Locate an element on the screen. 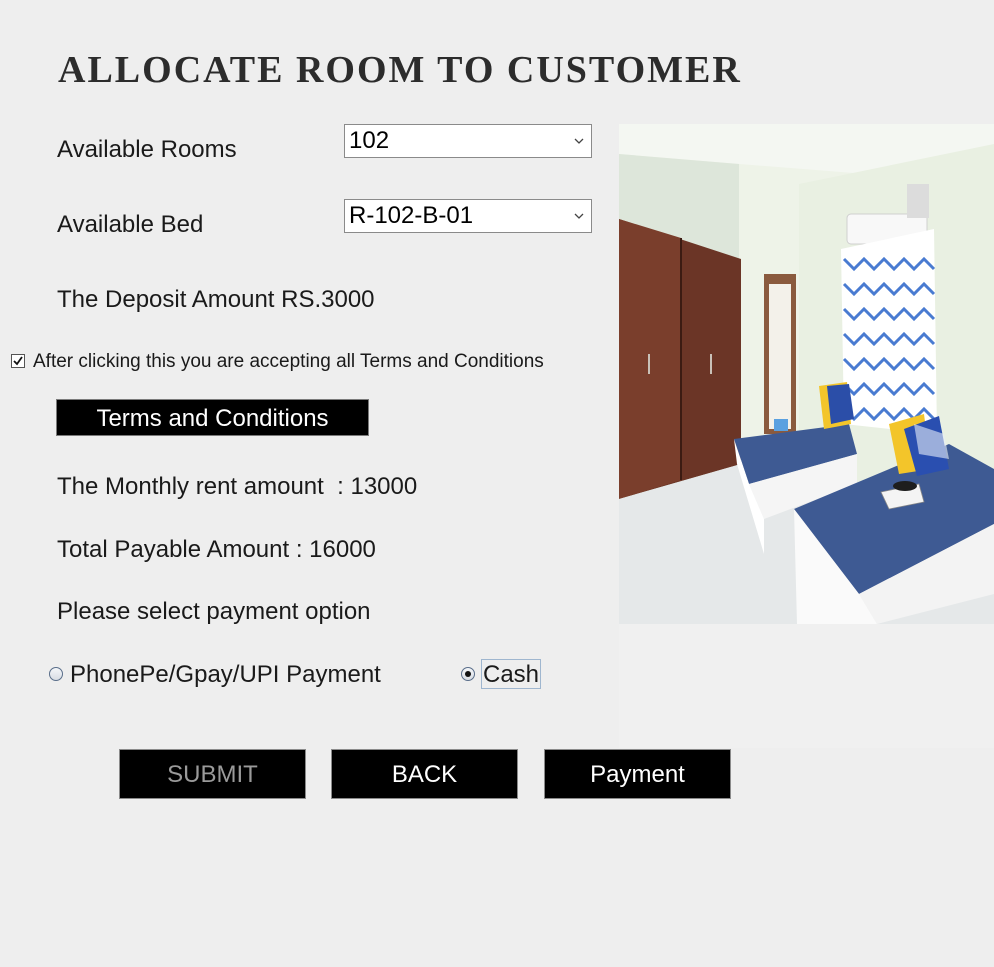 This screenshot has height=967, width=994. cash-payment-radio is located at coordinates (468, 674).